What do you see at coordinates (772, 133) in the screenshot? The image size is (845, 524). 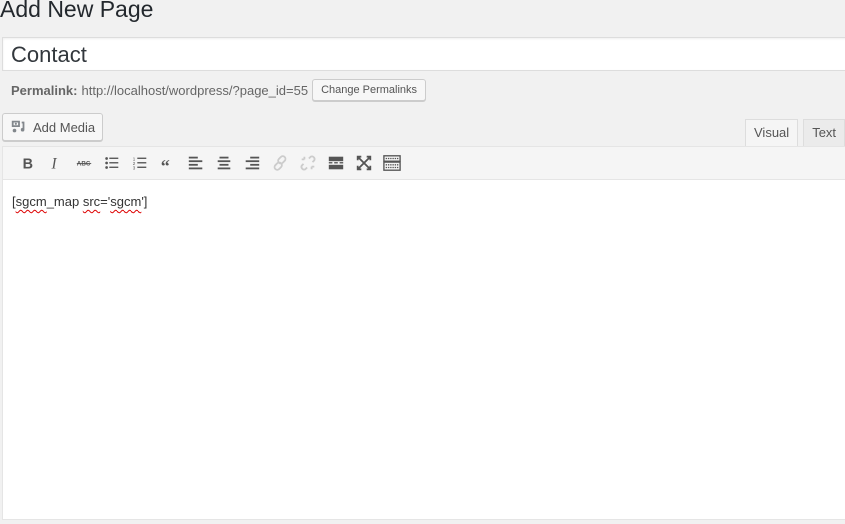 I see `tab-visual: Visual` at bounding box center [772, 133].